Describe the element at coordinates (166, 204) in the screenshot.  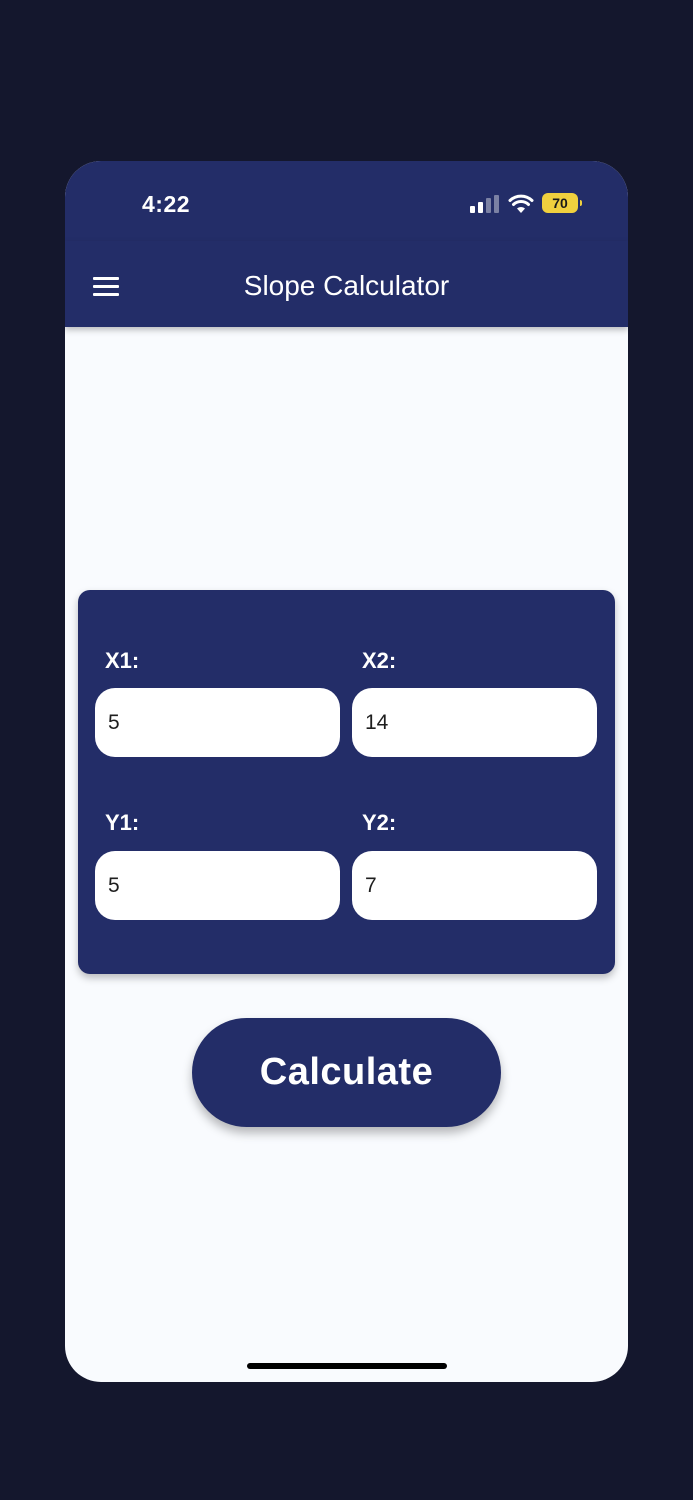
I see `status-time: 4:22` at that location.